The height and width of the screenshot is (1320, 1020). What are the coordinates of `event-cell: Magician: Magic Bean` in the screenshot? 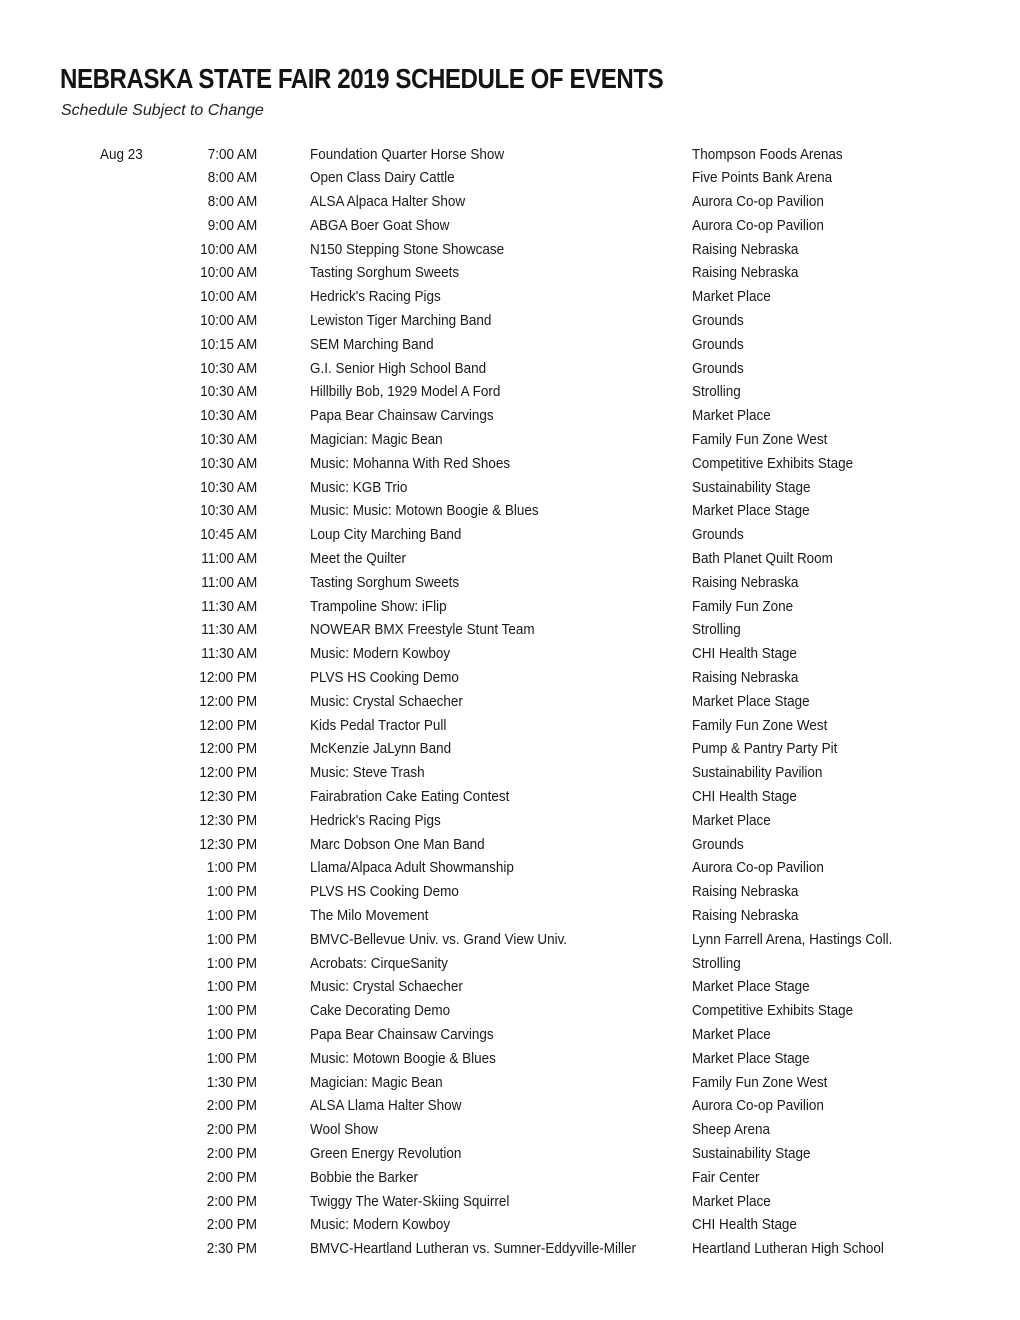 It's located at (376, 1082).